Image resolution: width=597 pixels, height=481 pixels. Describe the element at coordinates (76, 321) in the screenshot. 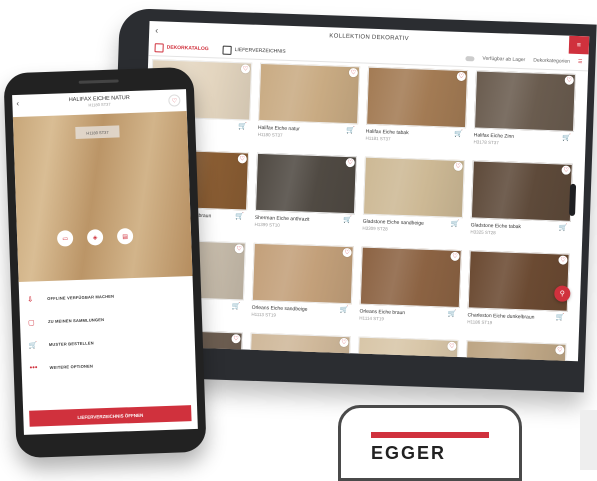

I see `menu-label: ZU MEINEN SAMMLUNGEN` at that location.